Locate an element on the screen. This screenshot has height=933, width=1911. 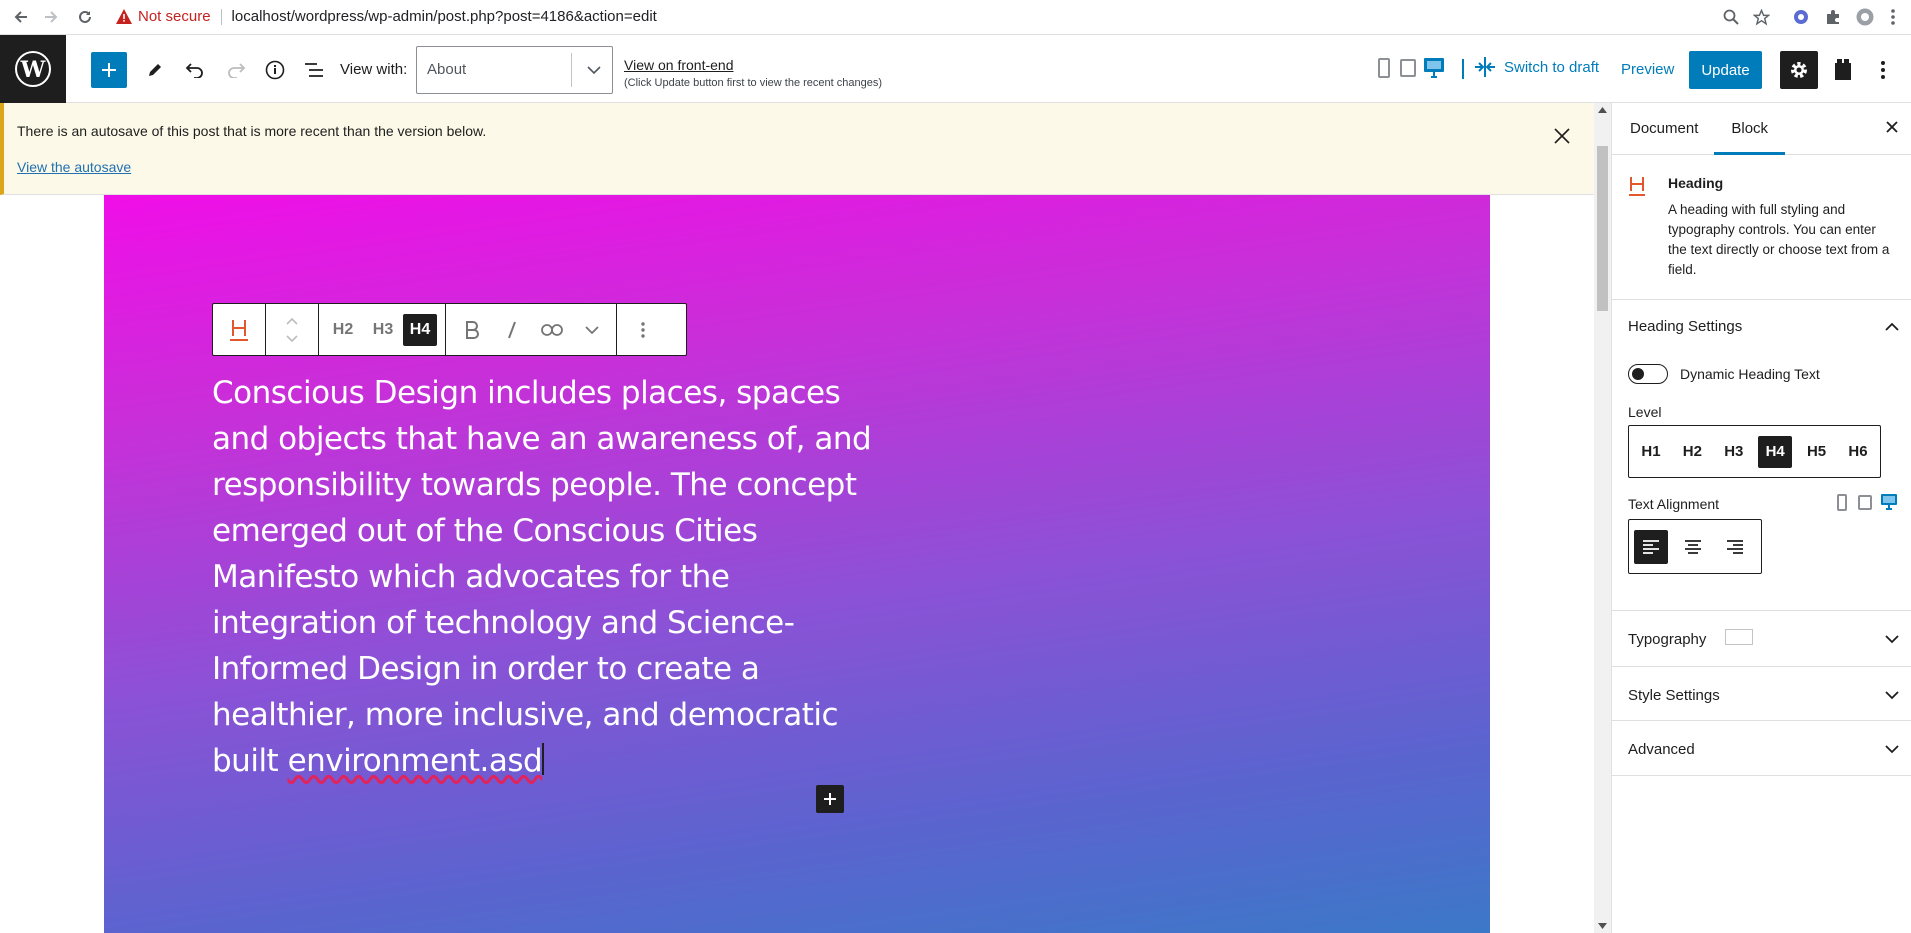
extension-icon is located at coordinates (1801, 17).